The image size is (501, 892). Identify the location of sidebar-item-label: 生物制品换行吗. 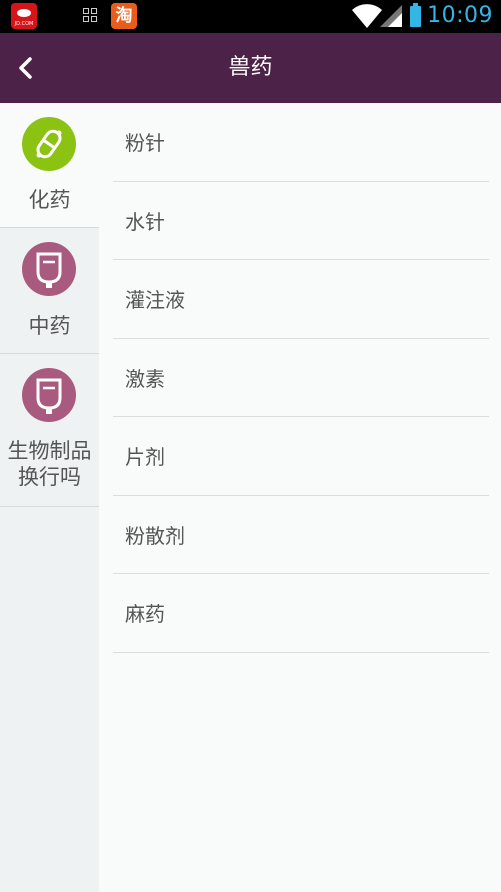
(49, 464).